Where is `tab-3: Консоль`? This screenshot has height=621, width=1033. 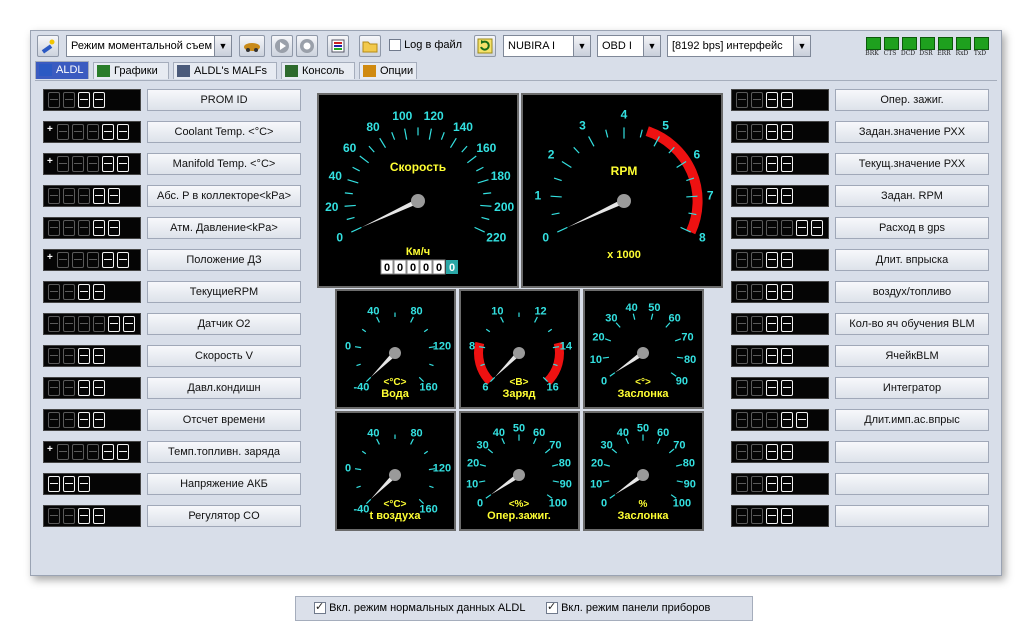 tab-3: Консоль is located at coordinates (318, 70).